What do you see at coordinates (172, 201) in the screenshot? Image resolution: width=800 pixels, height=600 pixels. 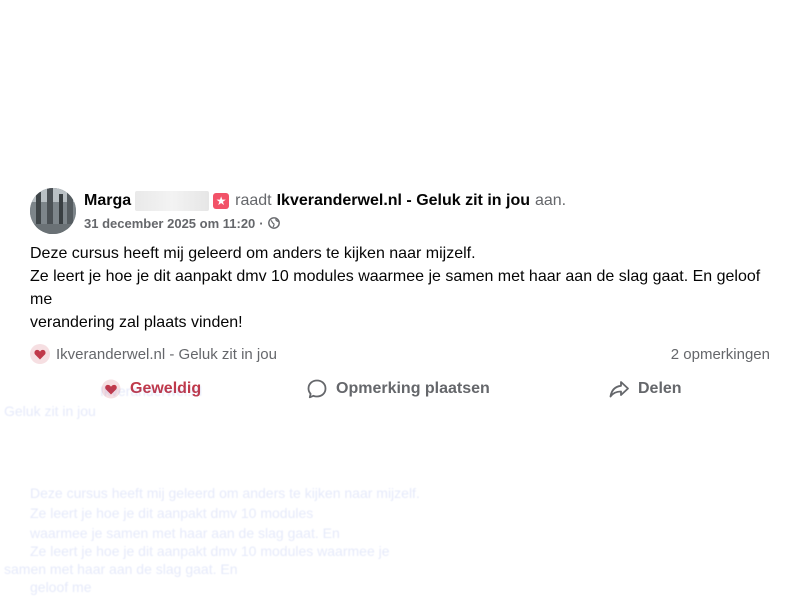 I see `redacted-surname` at bounding box center [172, 201].